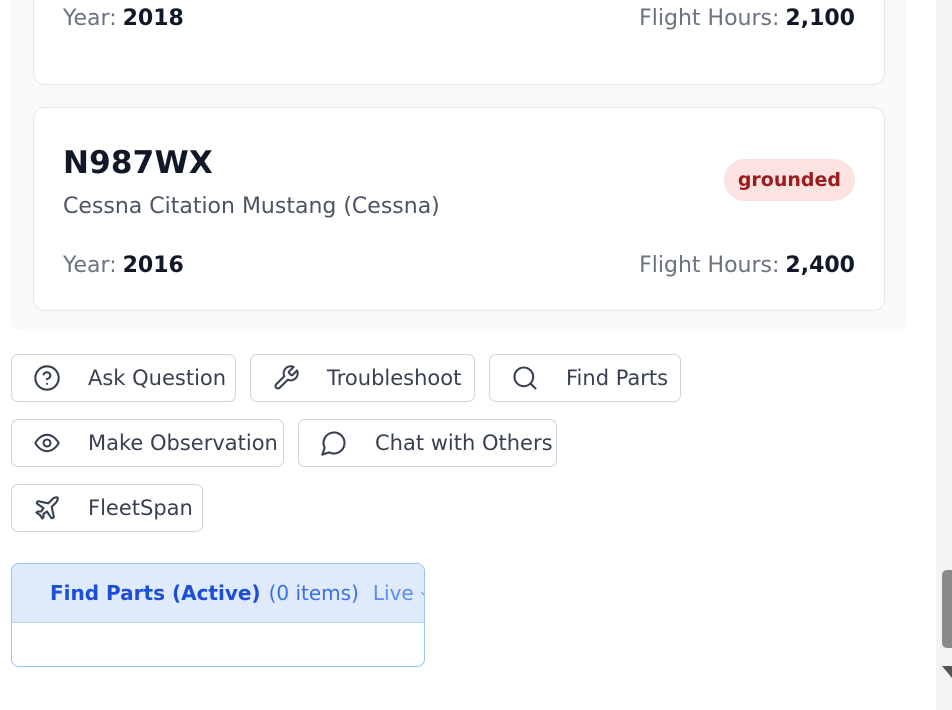 The image size is (952, 710). What do you see at coordinates (617, 378) in the screenshot?
I see `find-parts-label: Find Parts` at bounding box center [617, 378].